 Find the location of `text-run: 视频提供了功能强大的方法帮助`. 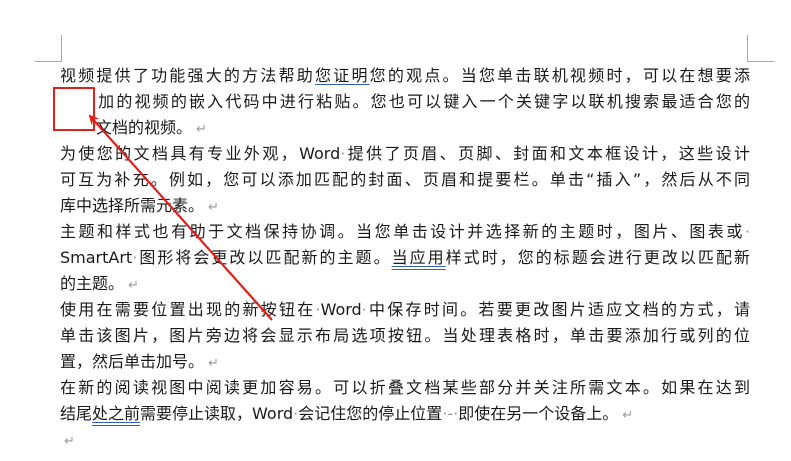

text-run: 视频提供了功能强大的方法帮助 is located at coordinates (188, 75).